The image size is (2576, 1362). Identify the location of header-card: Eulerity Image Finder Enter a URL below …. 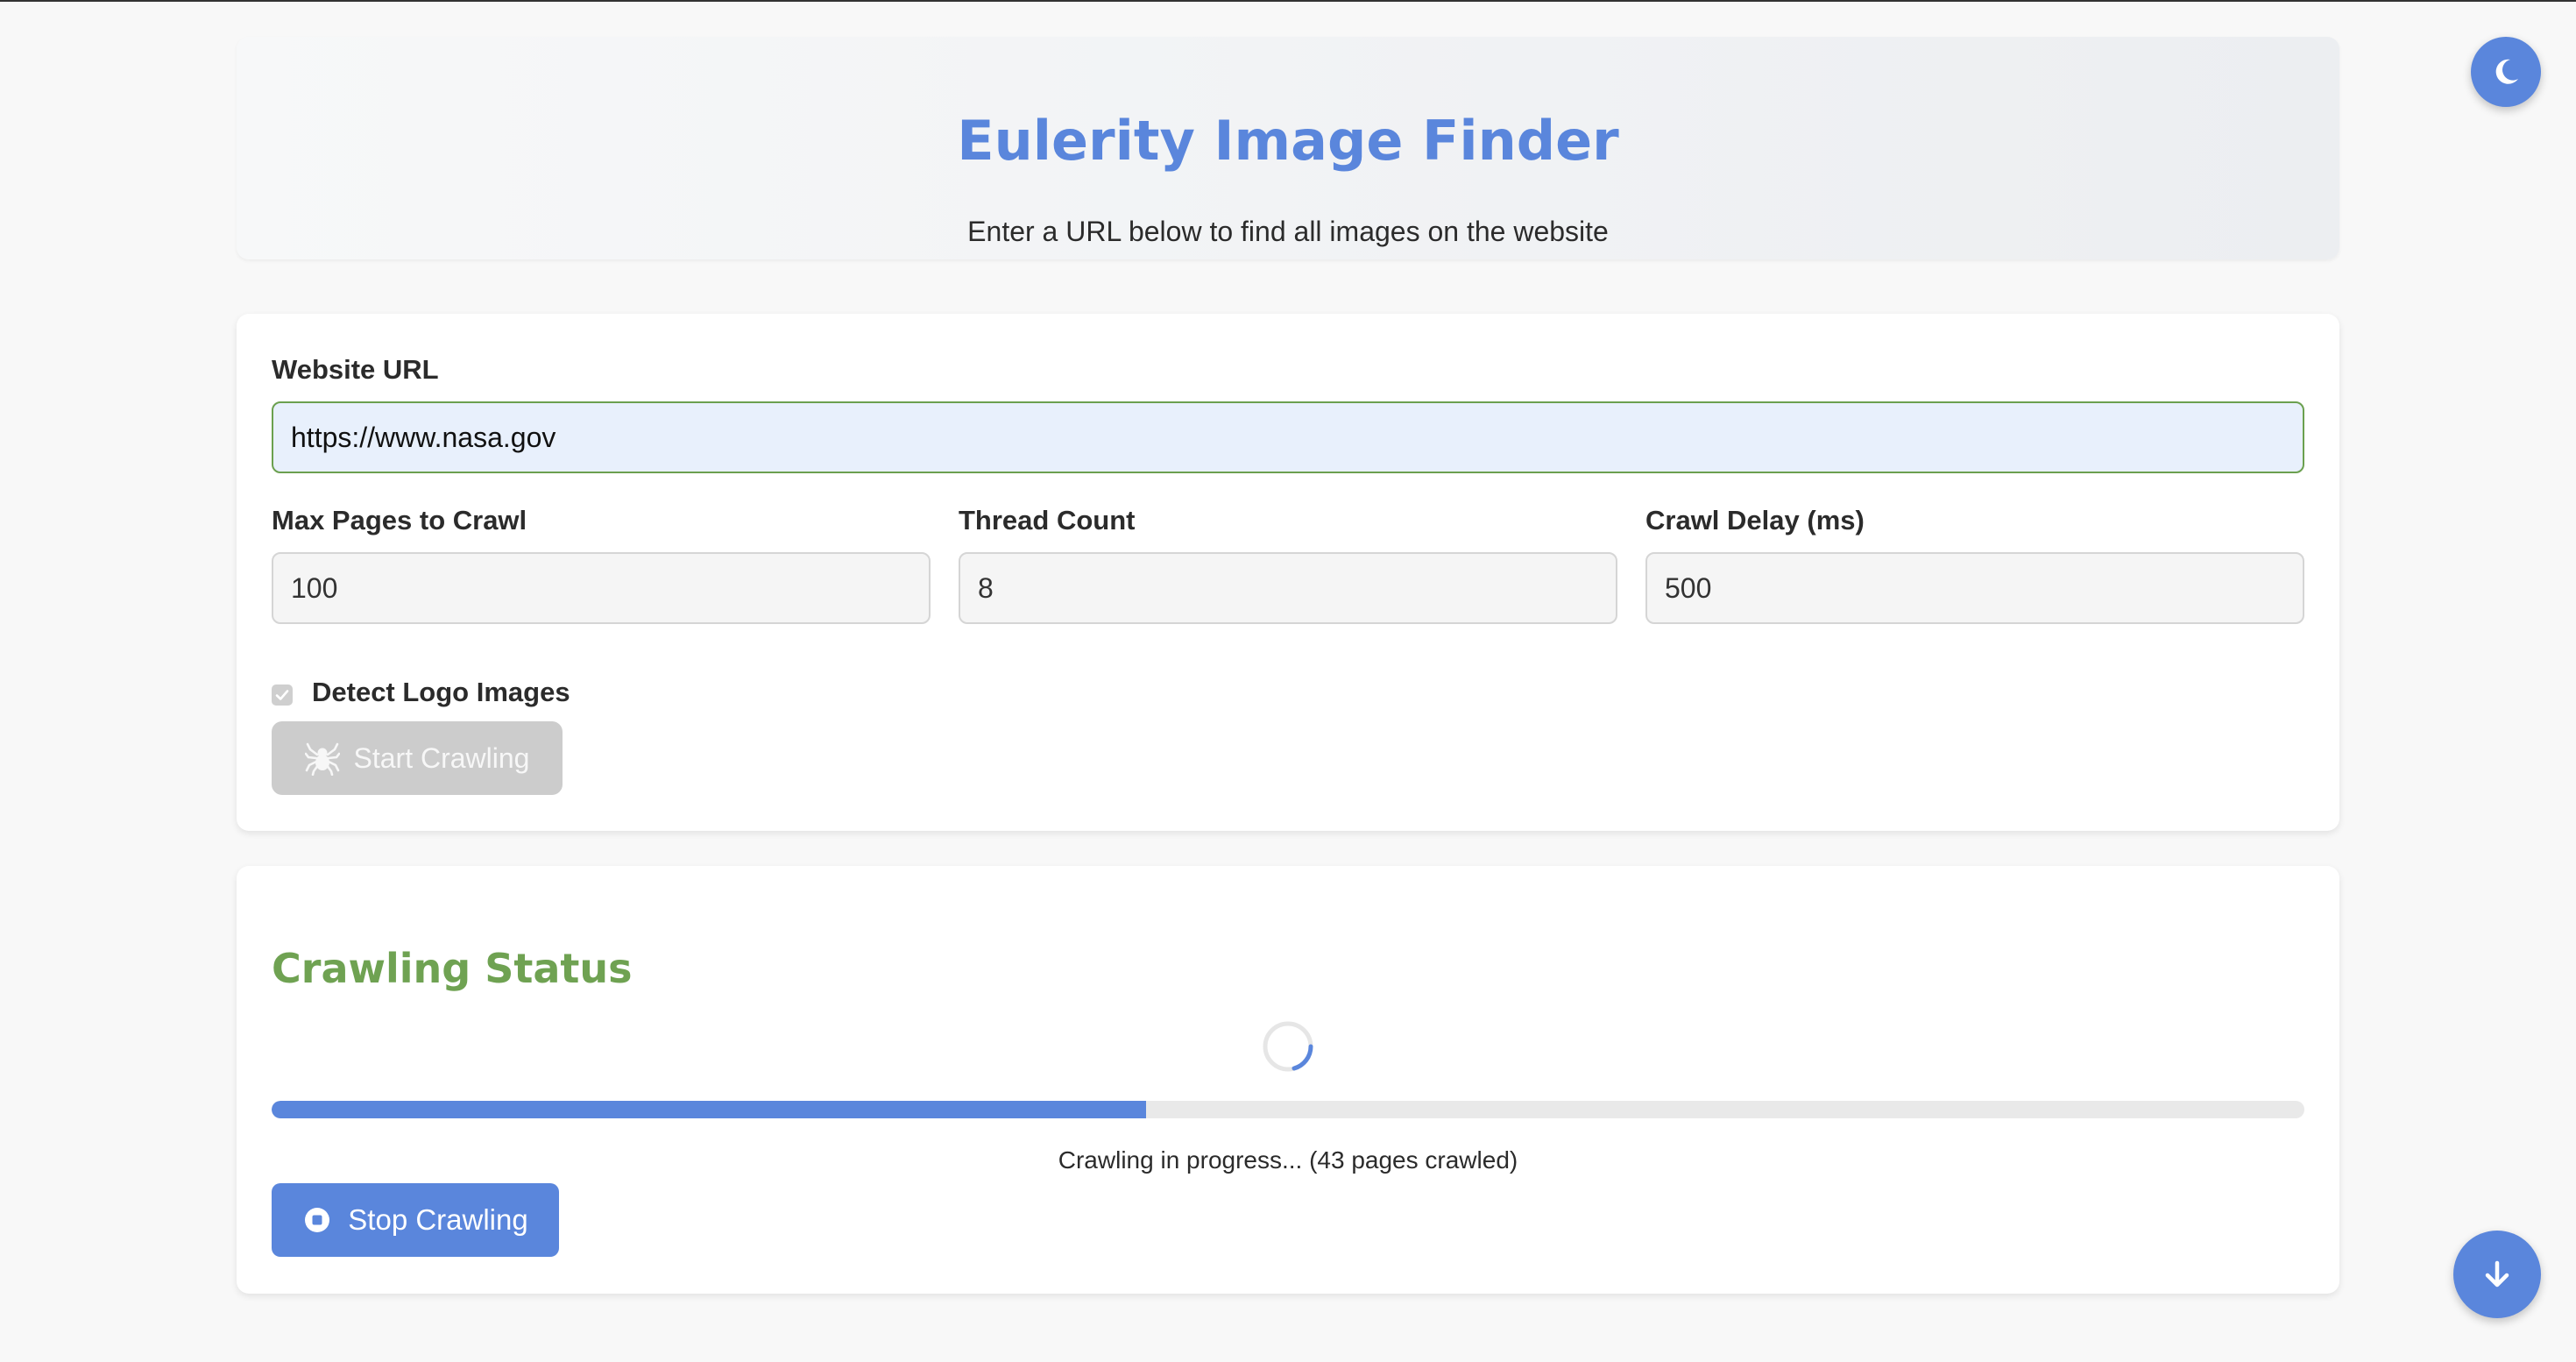
(1288, 148).